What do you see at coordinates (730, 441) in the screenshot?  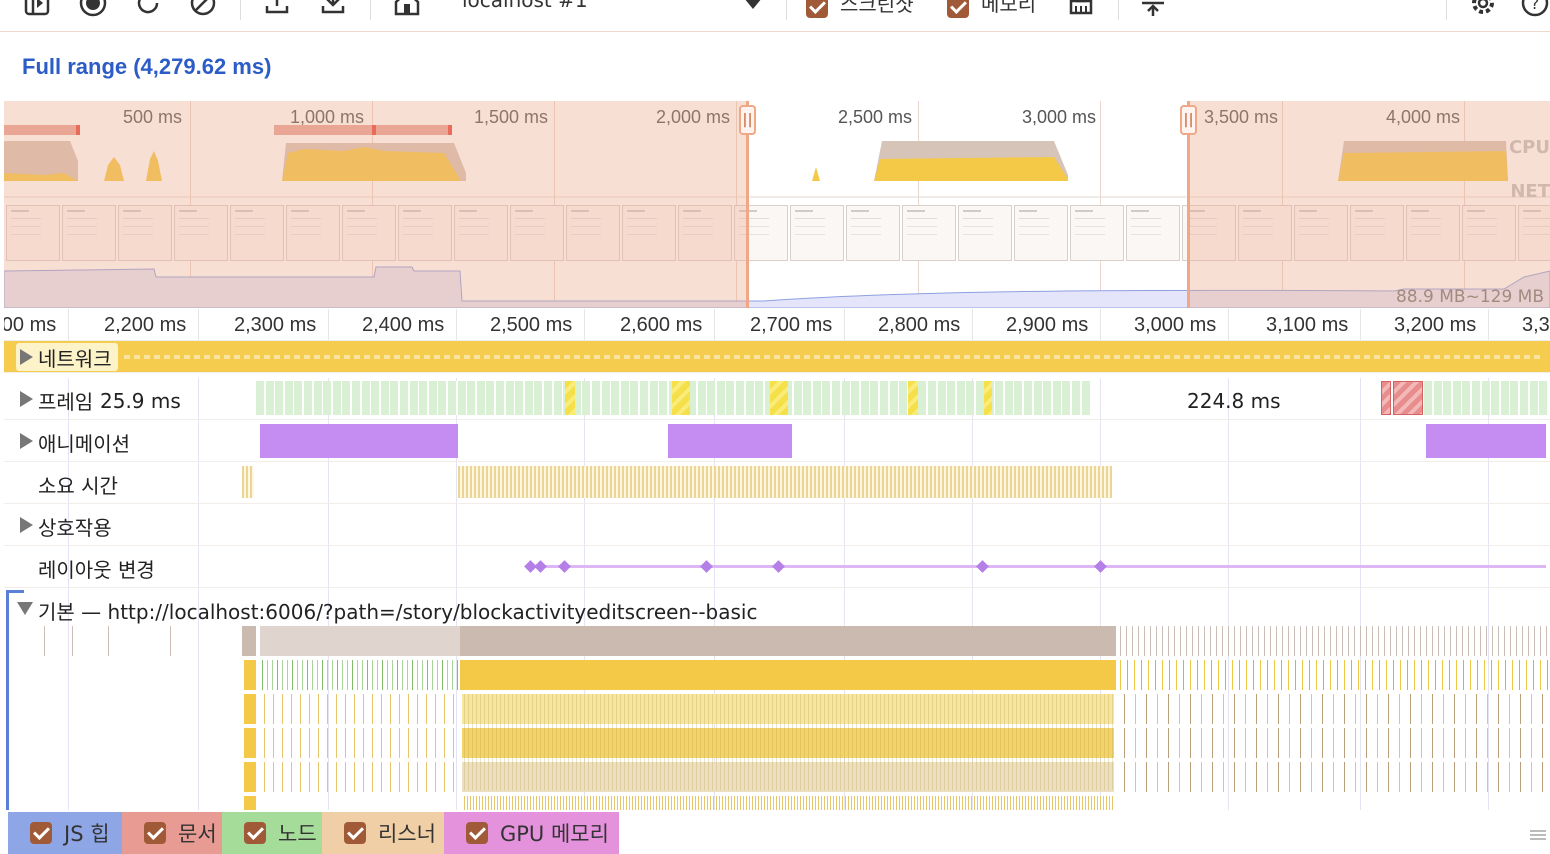 I see `animation-bar` at bounding box center [730, 441].